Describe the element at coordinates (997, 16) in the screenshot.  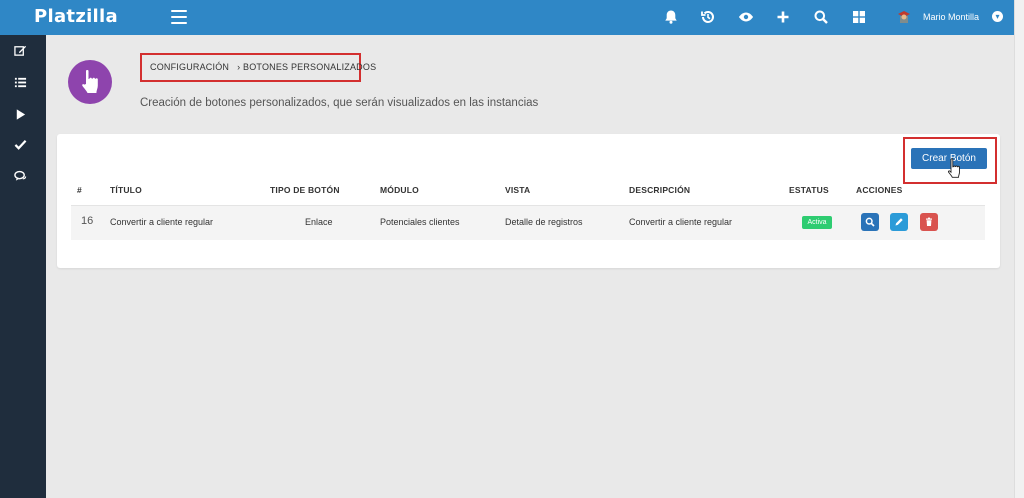
I see `chevron-down-icon: ▾` at that location.